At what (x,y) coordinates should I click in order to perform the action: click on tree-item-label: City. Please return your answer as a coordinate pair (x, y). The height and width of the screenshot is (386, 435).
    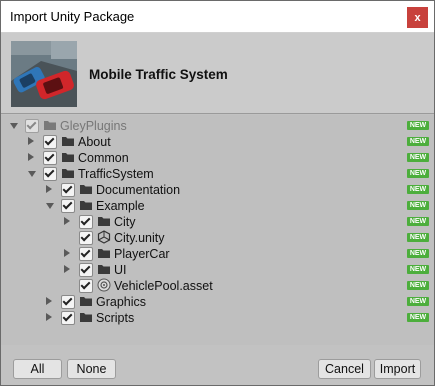
    Looking at the image, I should click on (125, 222).